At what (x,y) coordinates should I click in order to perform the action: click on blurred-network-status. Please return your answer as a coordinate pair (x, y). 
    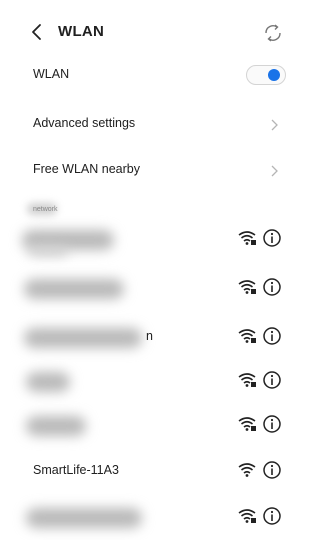
    Looking at the image, I should click on (48, 251).